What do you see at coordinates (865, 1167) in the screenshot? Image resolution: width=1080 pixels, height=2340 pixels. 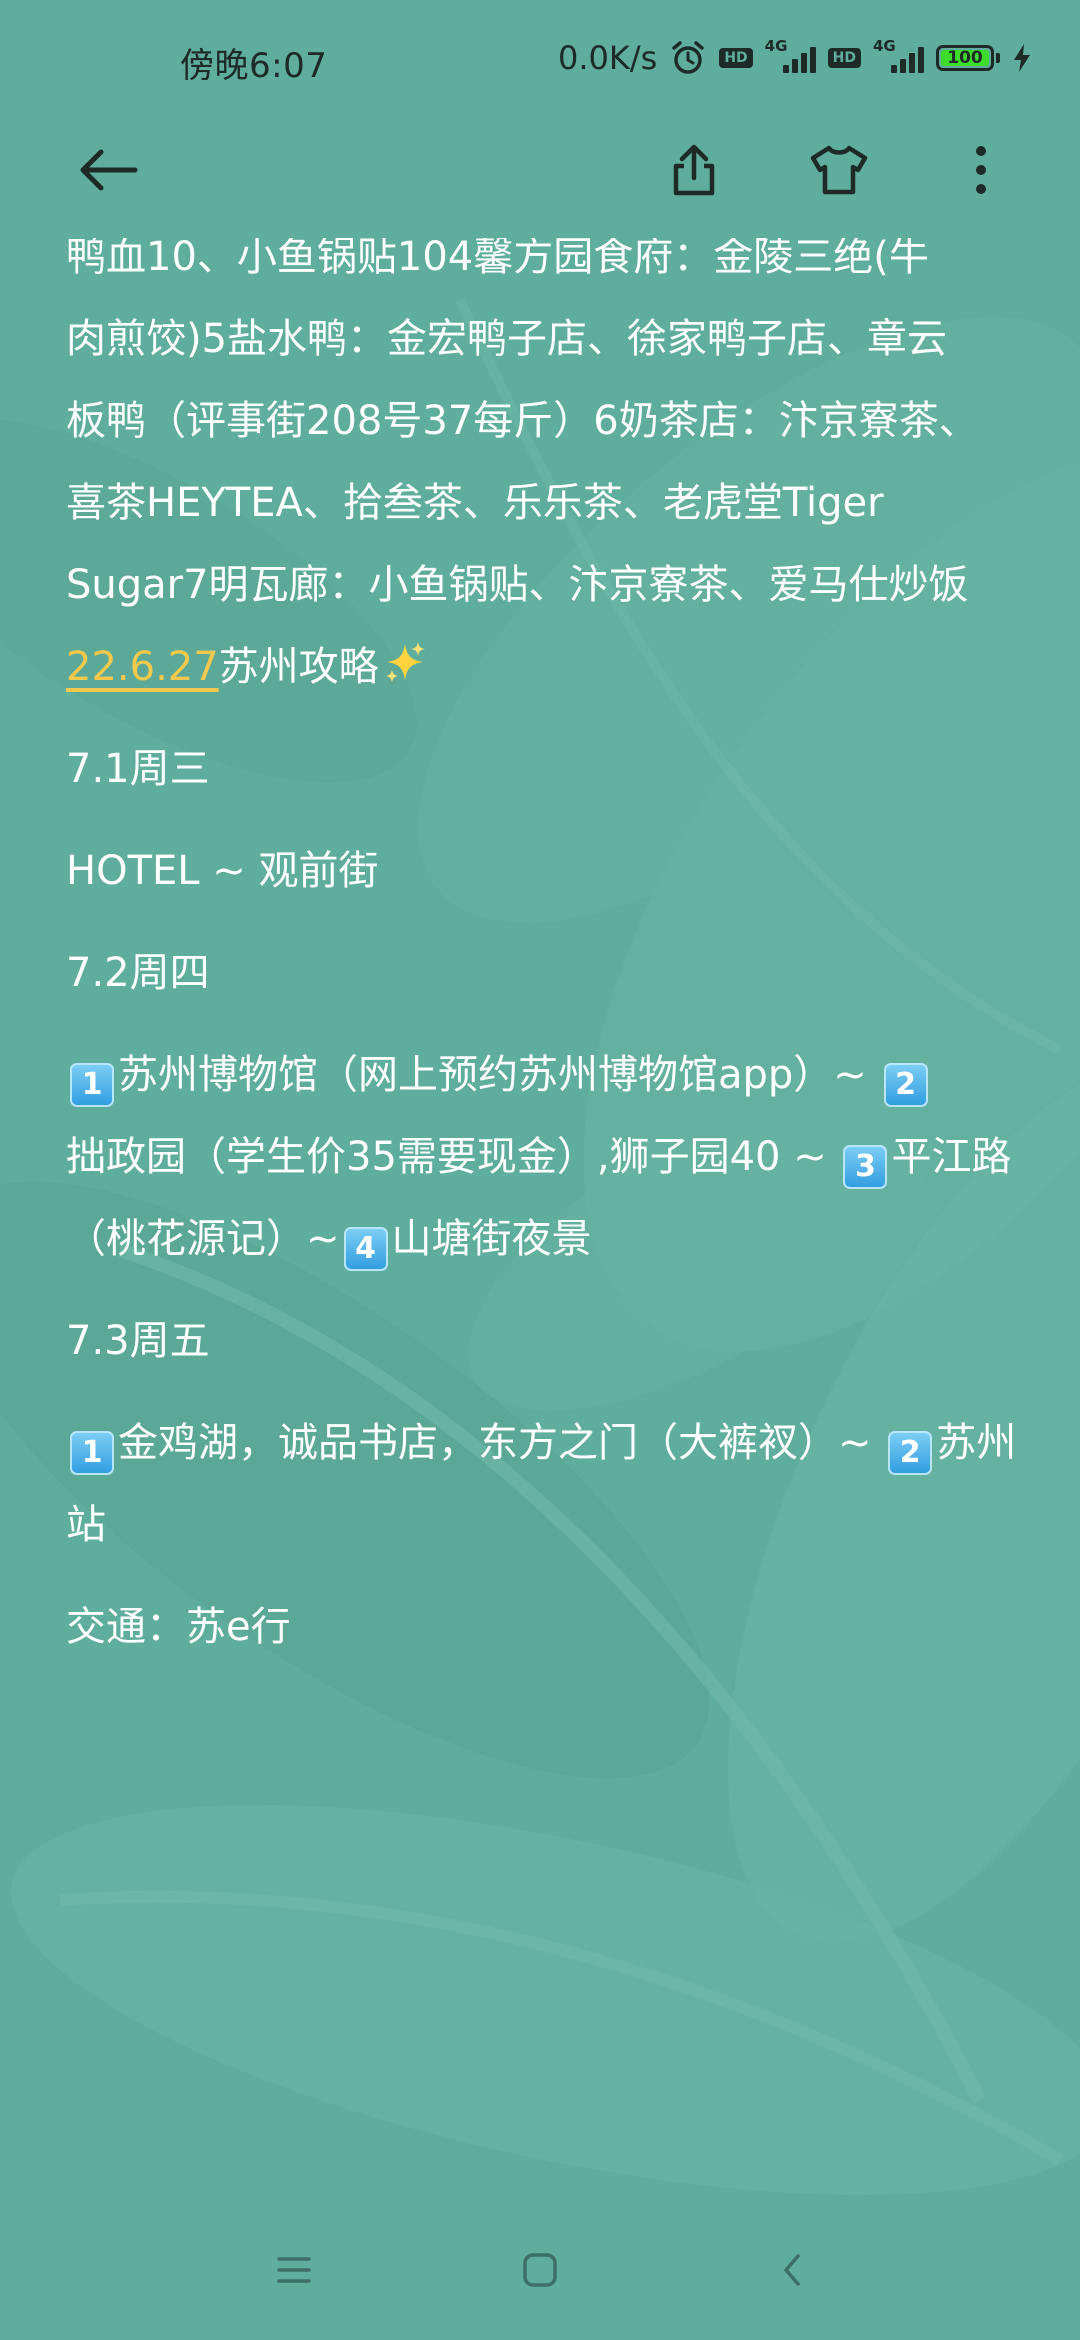 I see `keycap-three-emoji: 3` at bounding box center [865, 1167].